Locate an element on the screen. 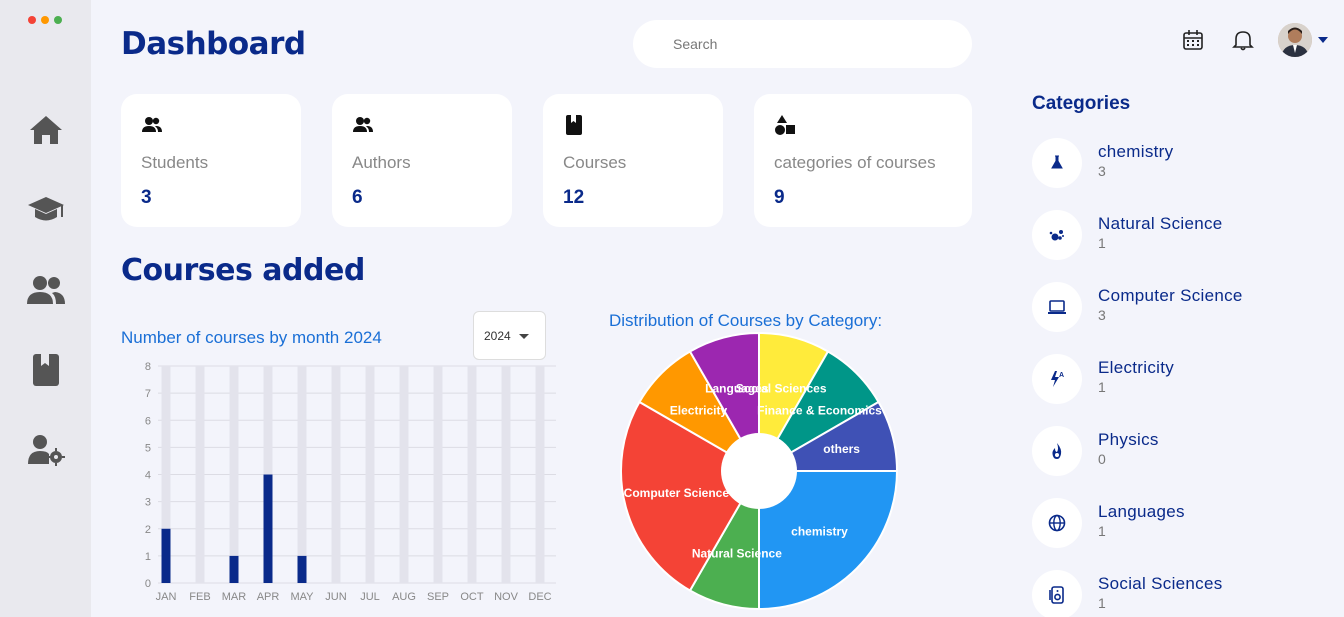 The width and height of the screenshot is (1344, 617). user-avatar-icon is located at coordinates (1295, 40).